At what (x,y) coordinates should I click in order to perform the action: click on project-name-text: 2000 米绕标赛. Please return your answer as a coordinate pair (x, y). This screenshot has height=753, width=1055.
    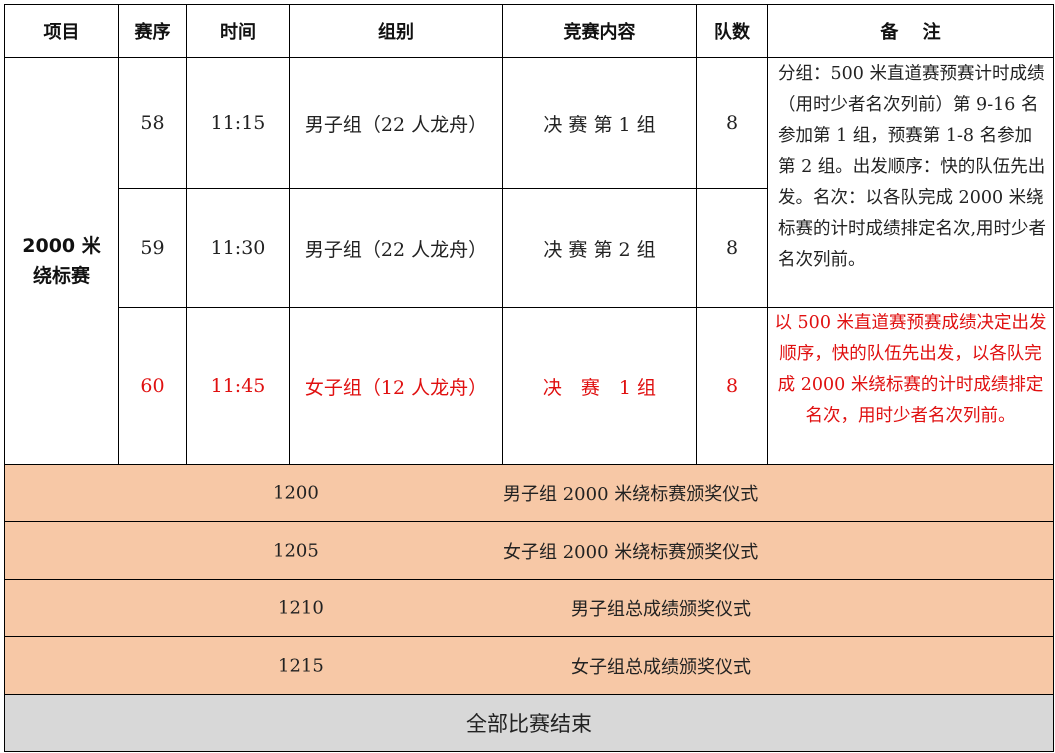
    Looking at the image, I should click on (61, 261).